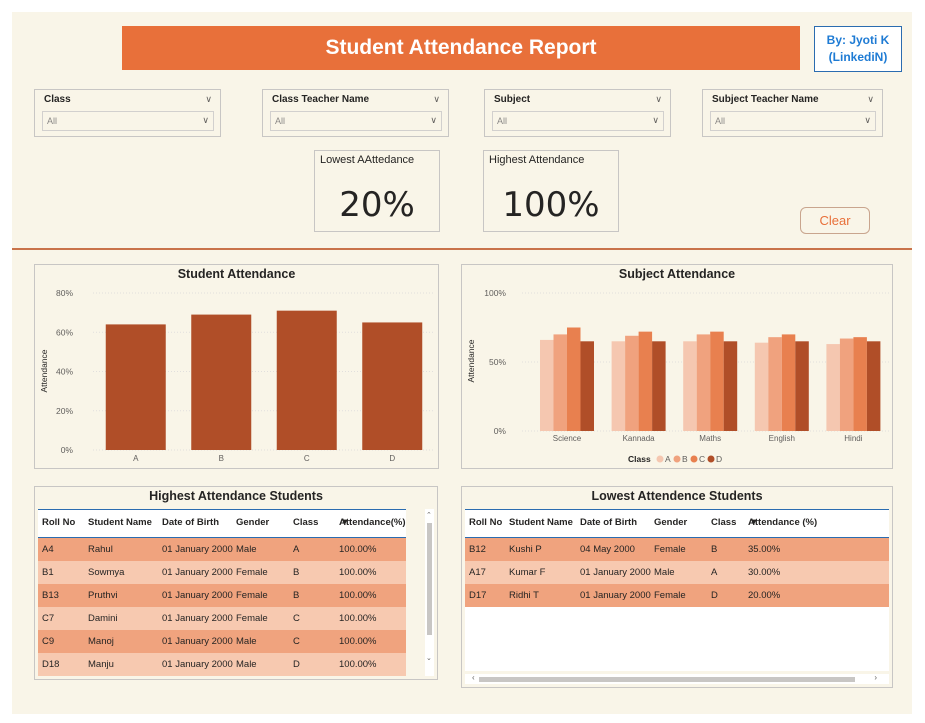 The height and width of the screenshot is (723, 925). I want to click on slicer-class-teacher-label: Class Teacher Name, so click(321, 99).